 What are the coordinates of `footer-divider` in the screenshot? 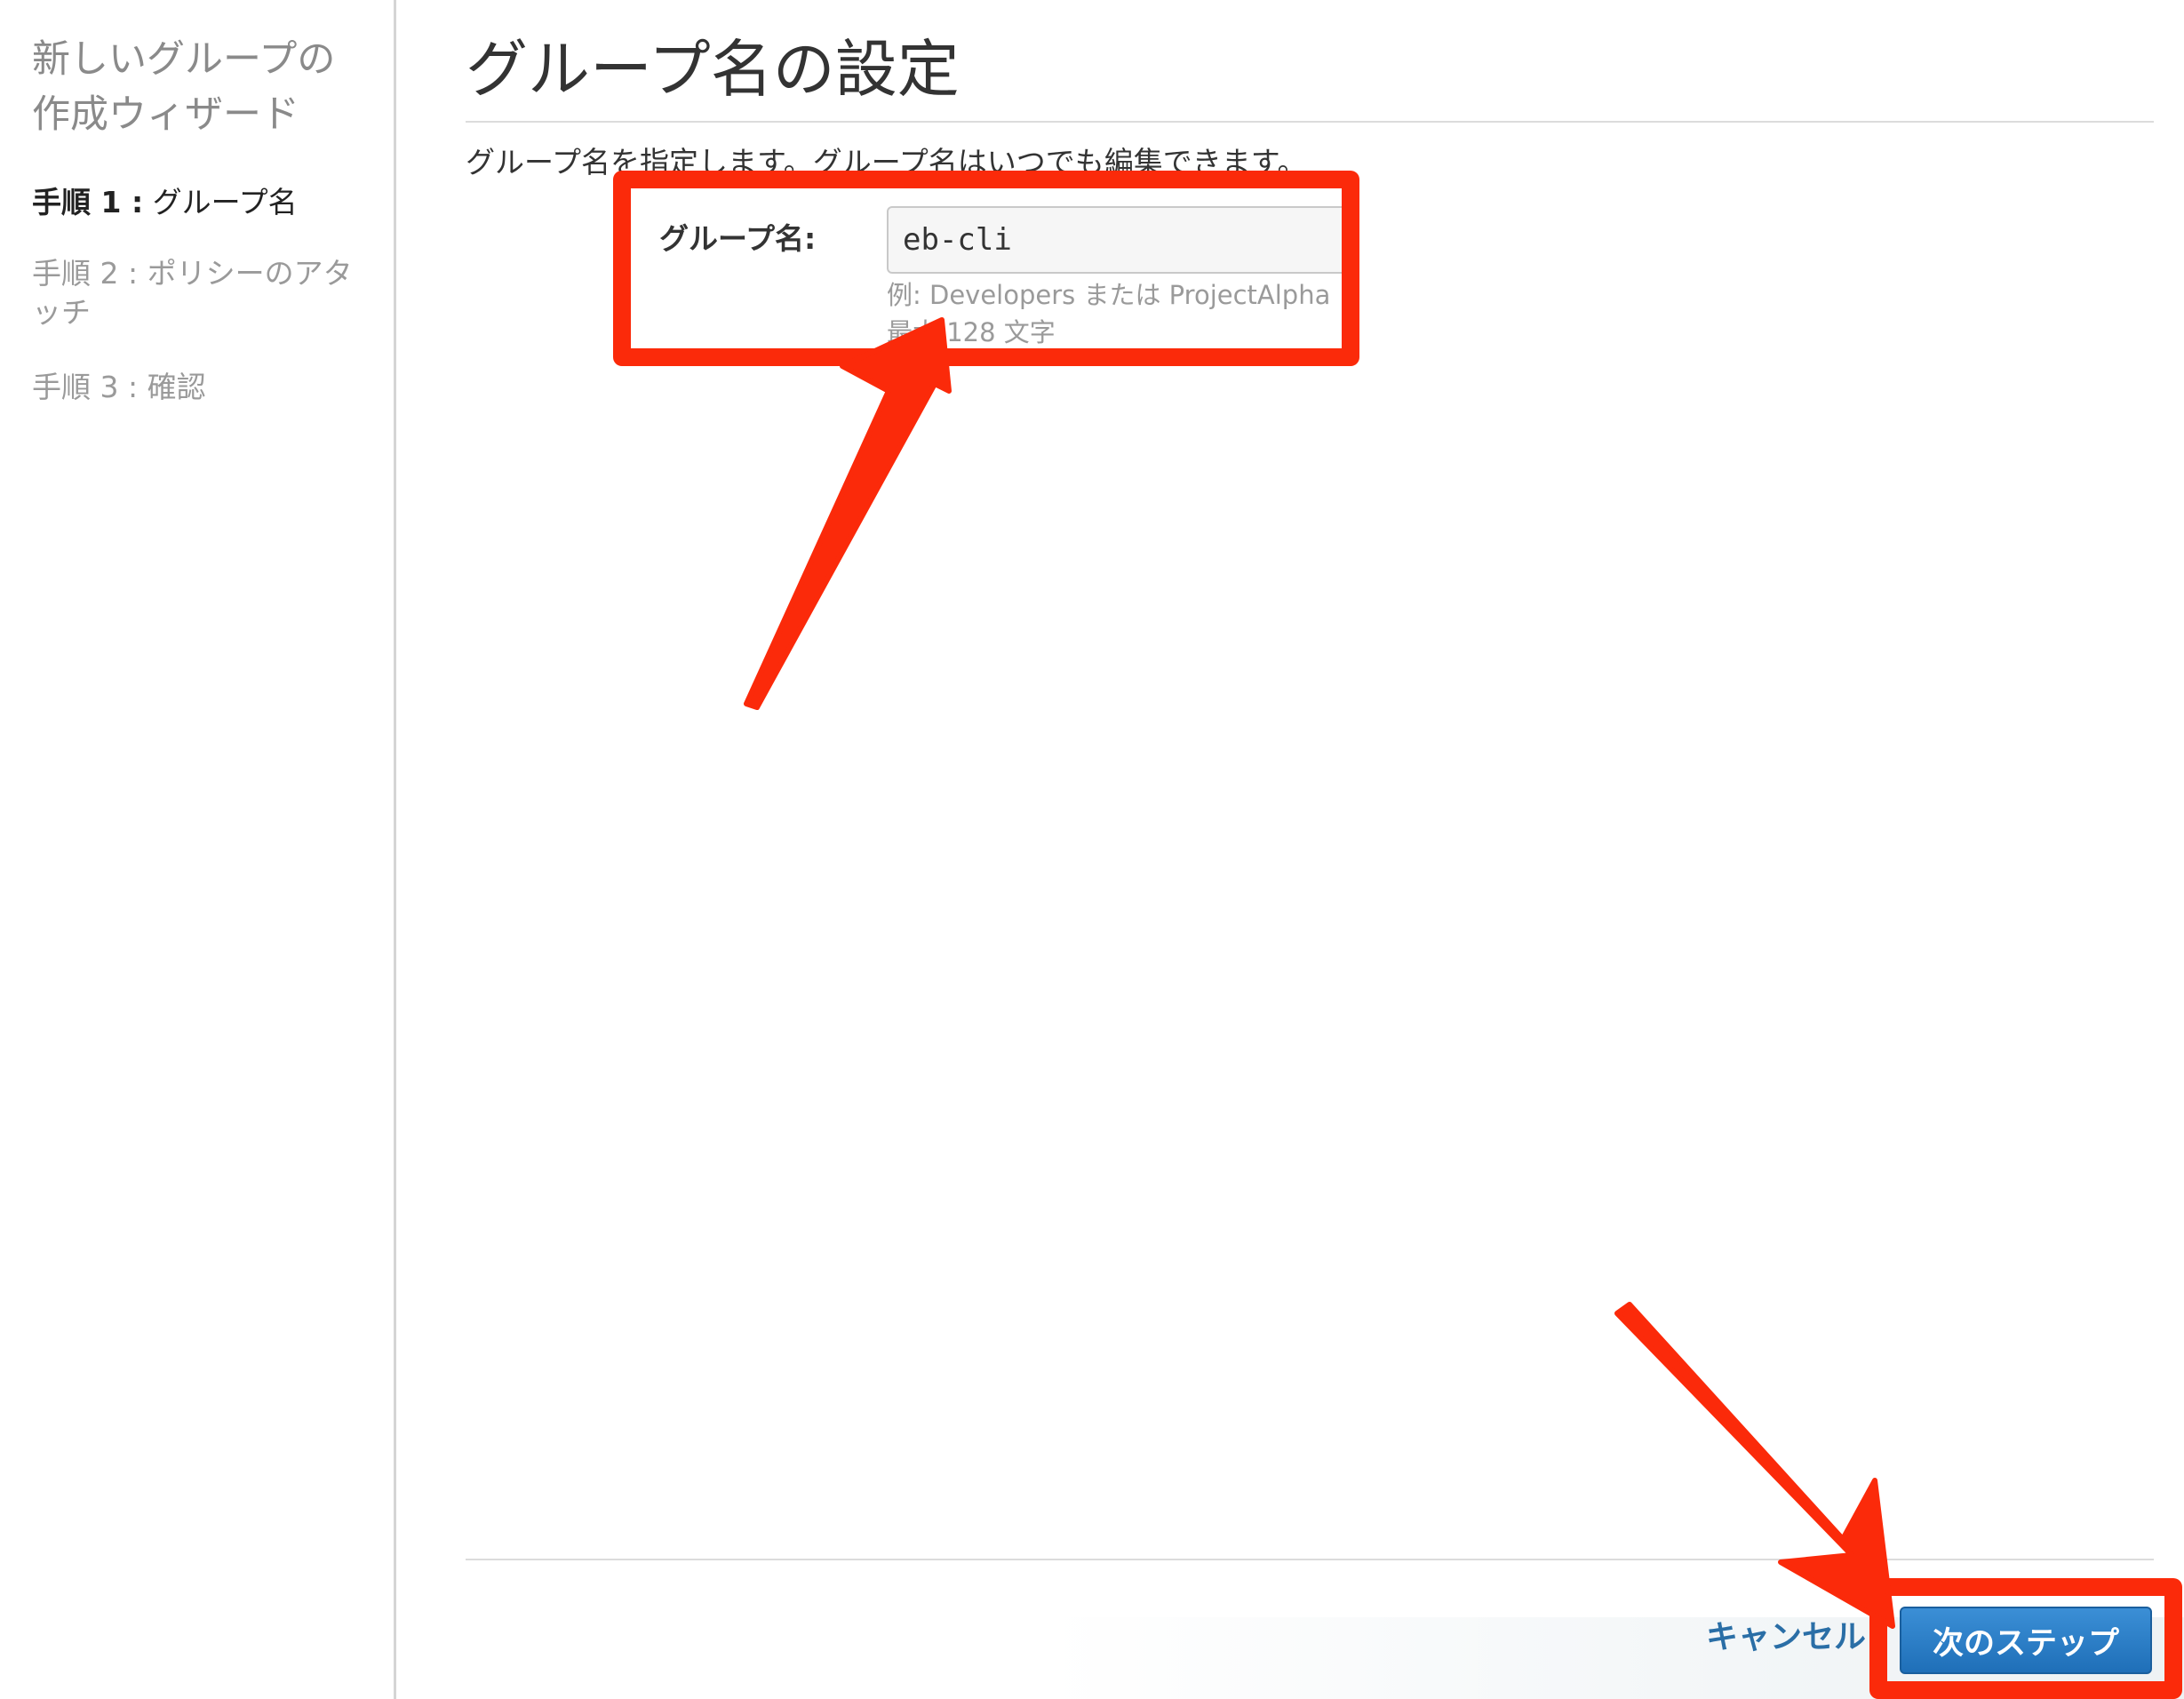 It's located at (1310, 1559).